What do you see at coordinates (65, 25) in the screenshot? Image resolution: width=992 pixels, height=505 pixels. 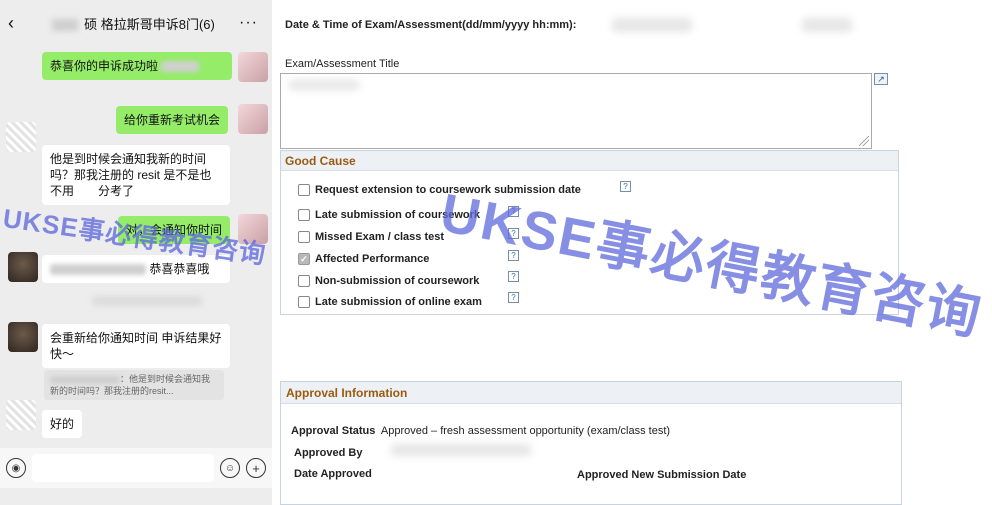 I see `redacted-name` at bounding box center [65, 25].